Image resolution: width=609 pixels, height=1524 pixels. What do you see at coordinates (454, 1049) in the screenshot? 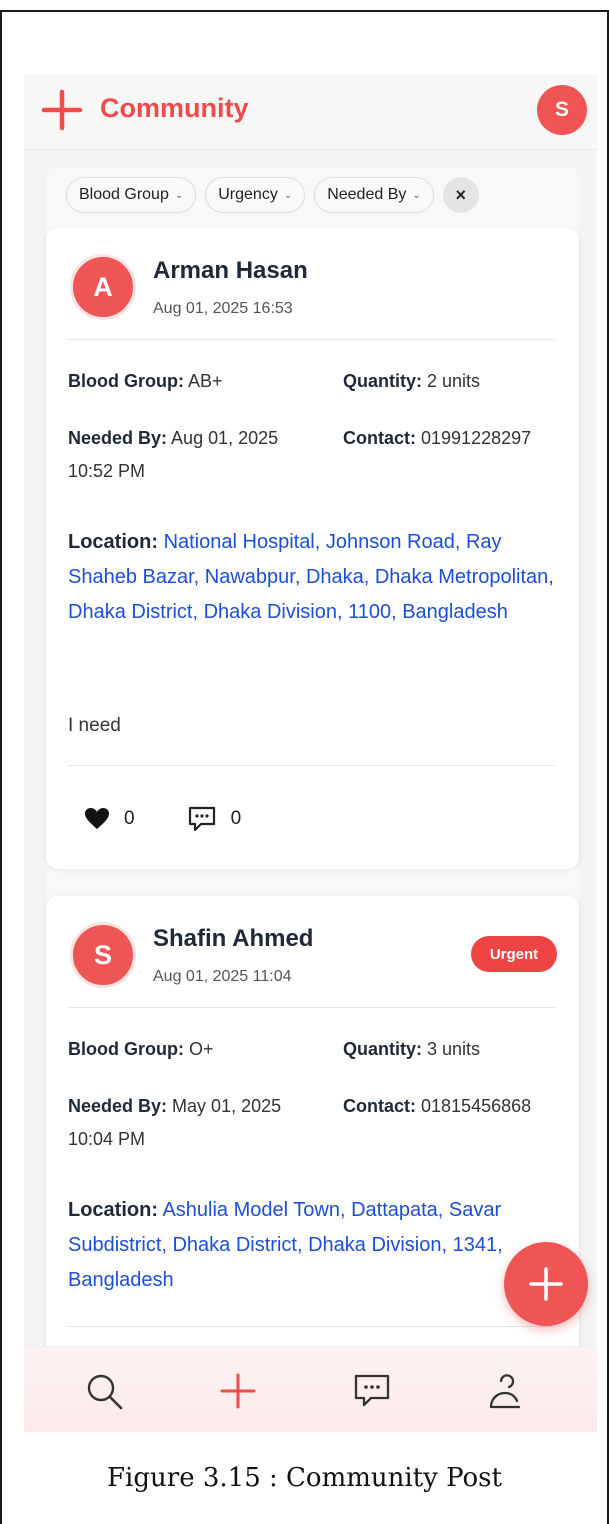
I see `field-value: 3 units` at bounding box center [454, 1049].